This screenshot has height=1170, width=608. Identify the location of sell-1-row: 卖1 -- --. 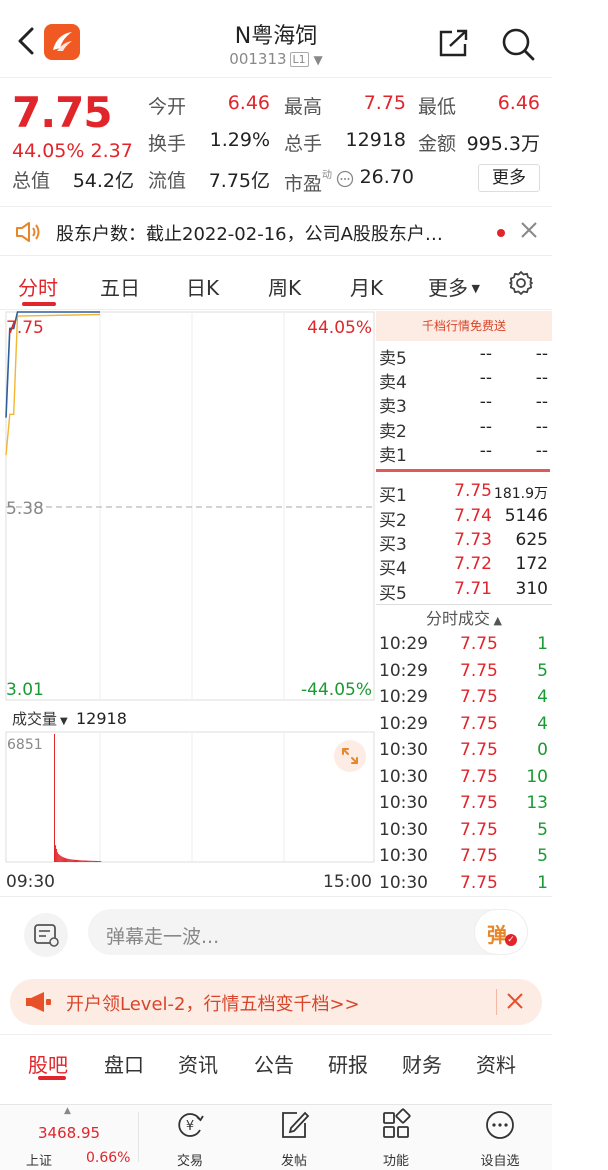
(464, 453).